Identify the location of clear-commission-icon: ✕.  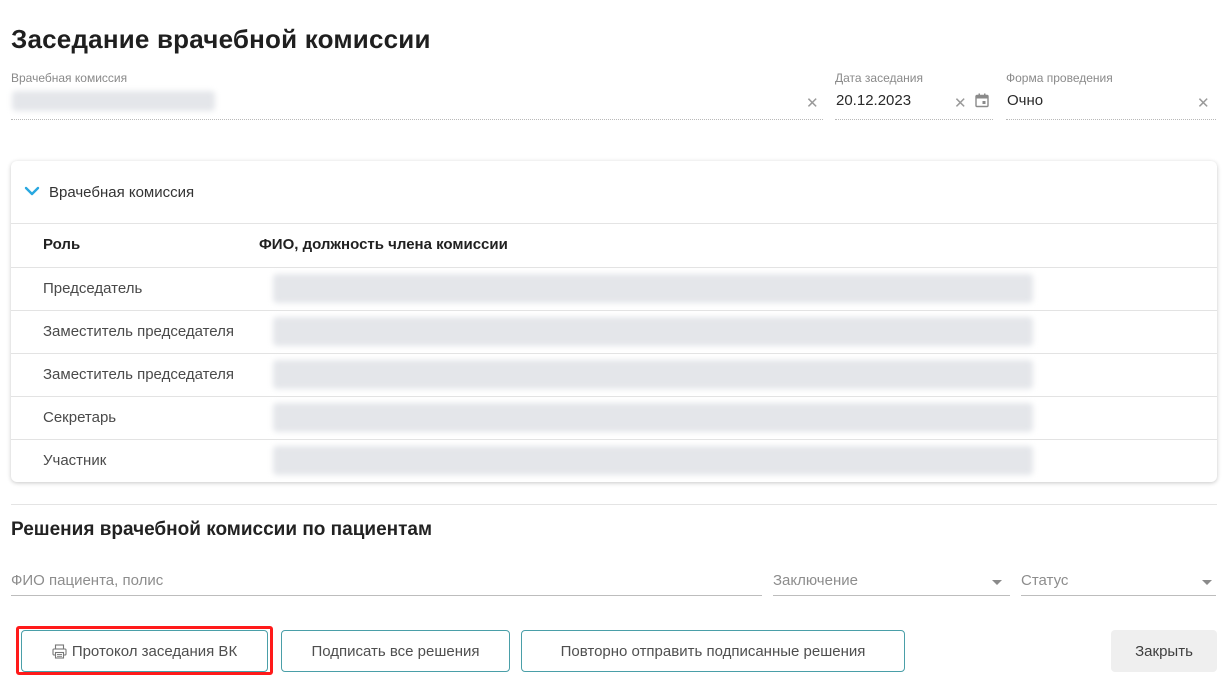
(812, 103).